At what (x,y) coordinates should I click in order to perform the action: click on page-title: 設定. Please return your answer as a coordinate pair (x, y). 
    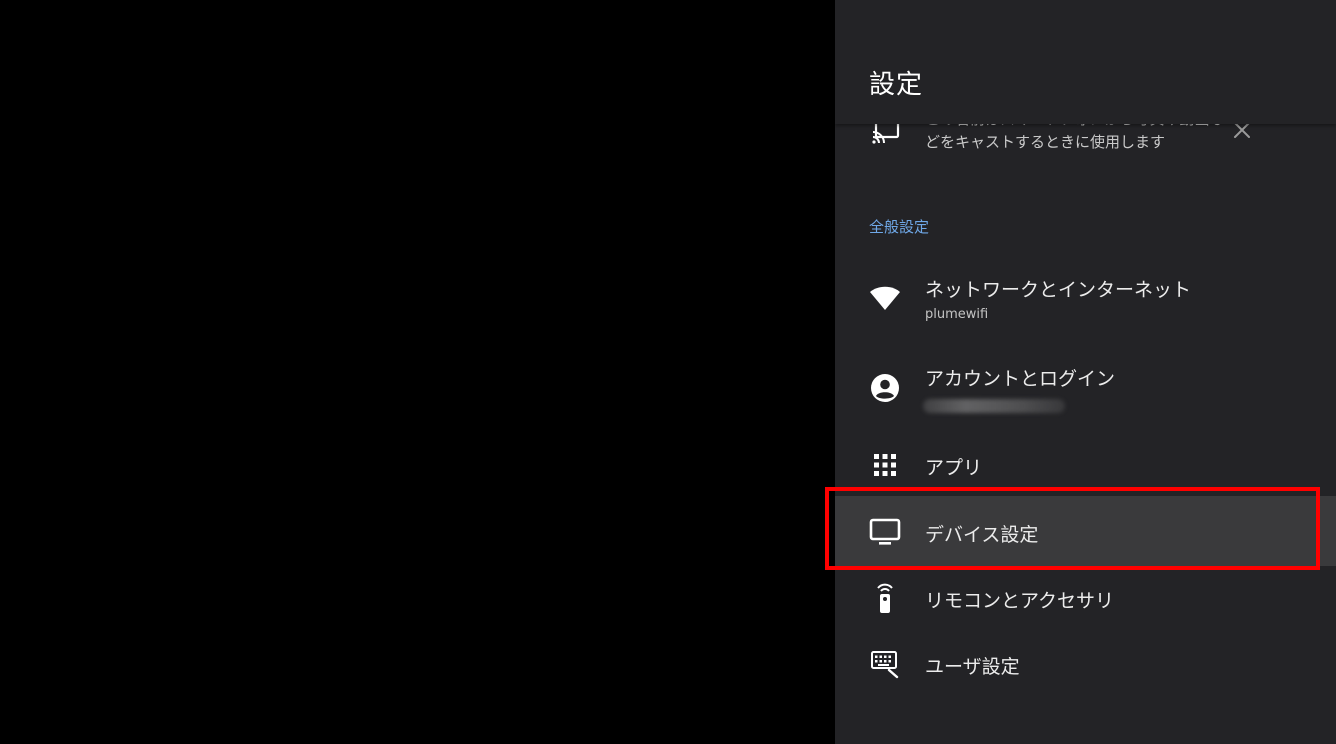
    Looking at the image, I should click on (896, 85).